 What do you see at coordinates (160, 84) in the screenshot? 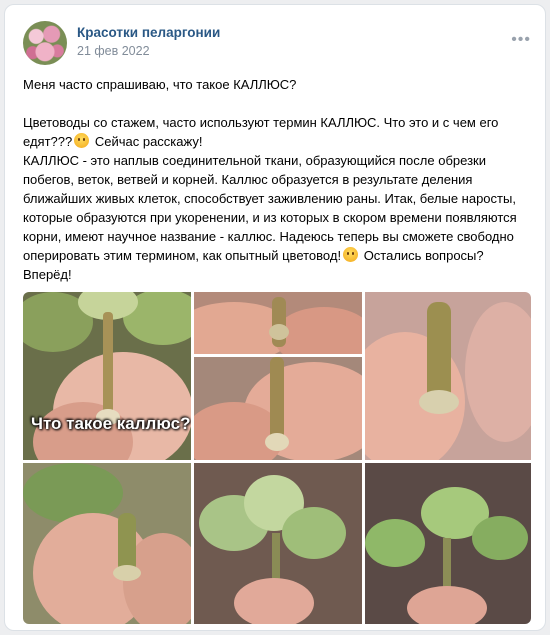
I see `post-text-line: Меня часто спрашиваю, что такое КАЛЛЮС?` at bounding box center [160, 84].